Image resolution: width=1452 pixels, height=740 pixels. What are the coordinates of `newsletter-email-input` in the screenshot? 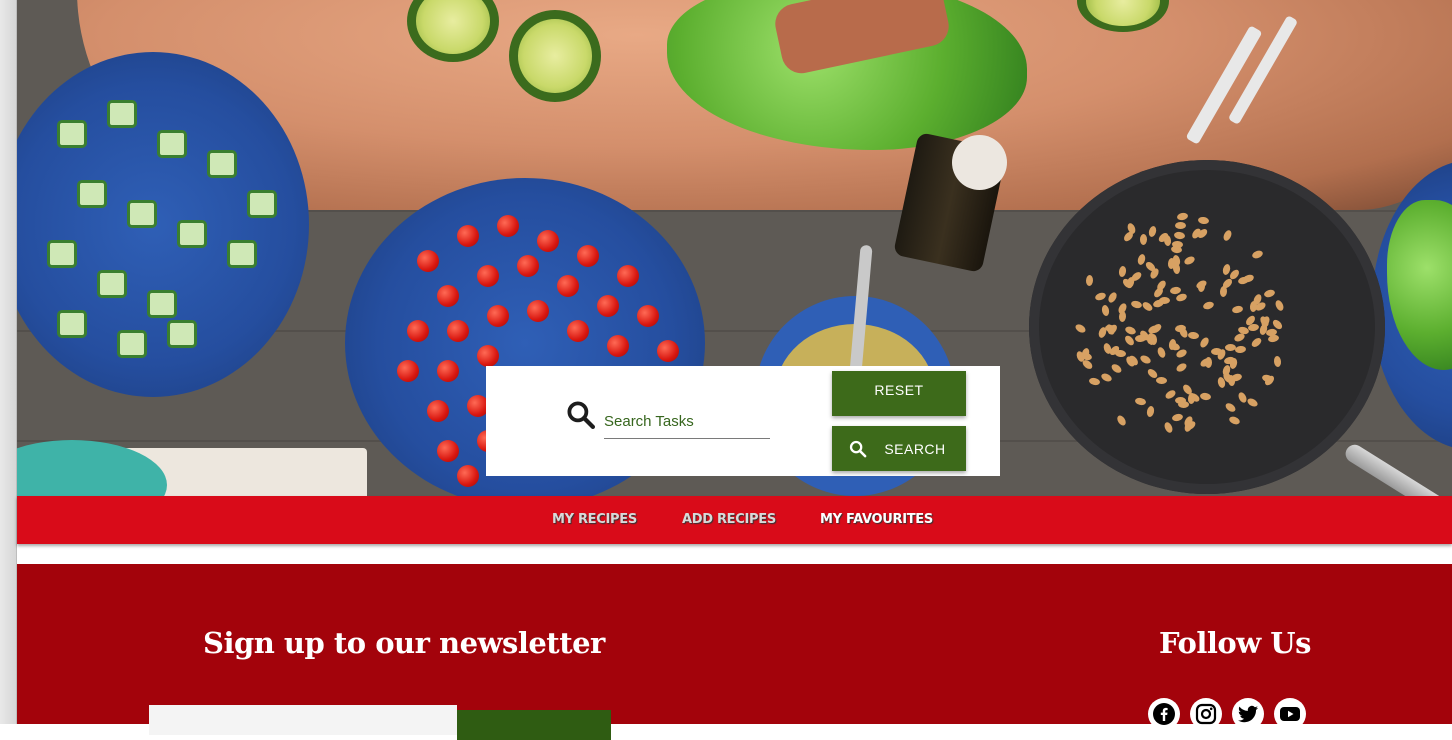 It's located at (303, 720).